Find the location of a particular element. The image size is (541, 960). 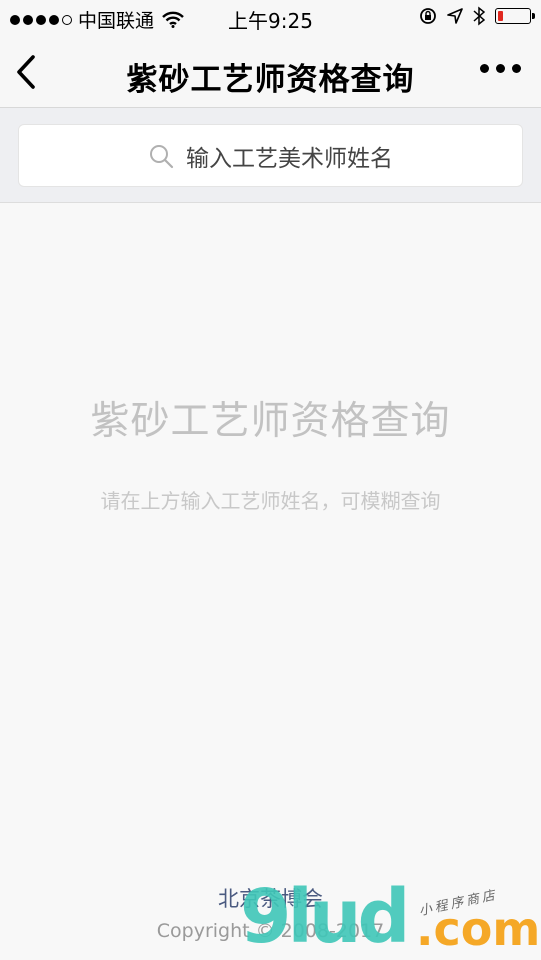

more-dots-icon is located at coordinates (484, 68).